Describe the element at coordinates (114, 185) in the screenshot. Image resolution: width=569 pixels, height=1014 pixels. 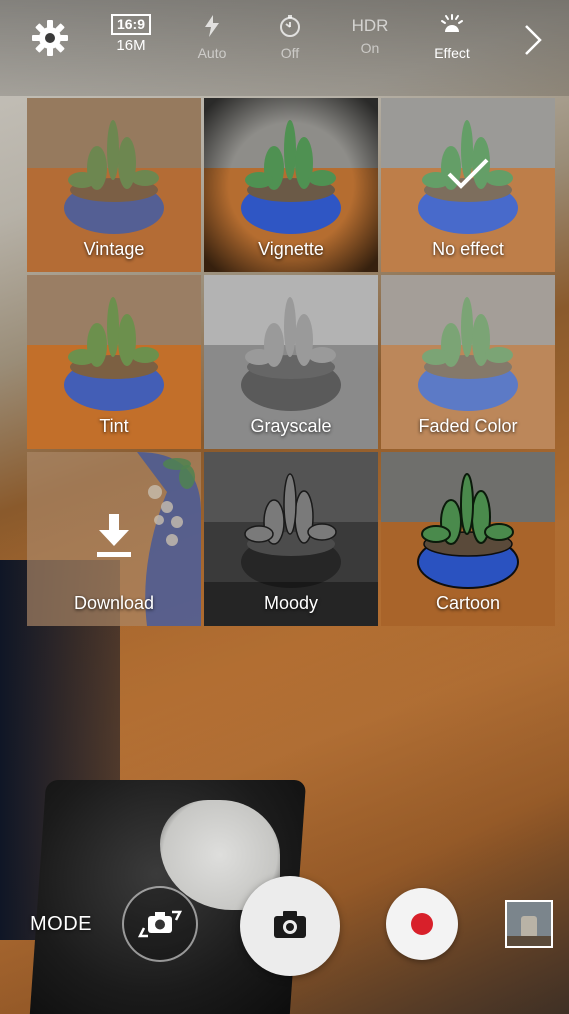
I see `effect-tile-vintage: Vintage` at that location.